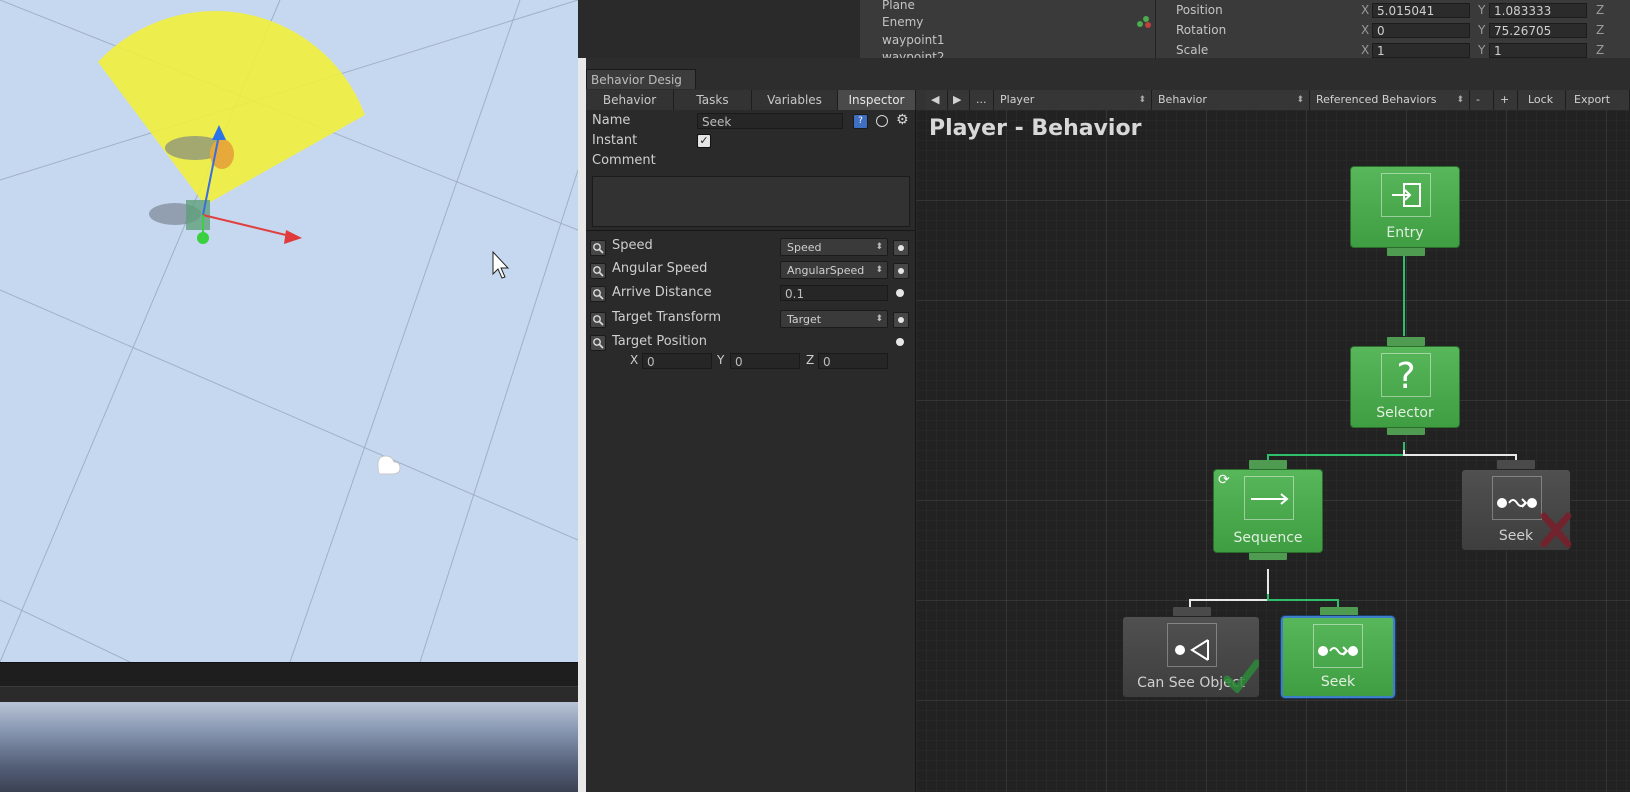 Image resolution: width=1630 pixels, height=792 pixels. I want to click on tab-behavior: Behavior, so click(630, 100).